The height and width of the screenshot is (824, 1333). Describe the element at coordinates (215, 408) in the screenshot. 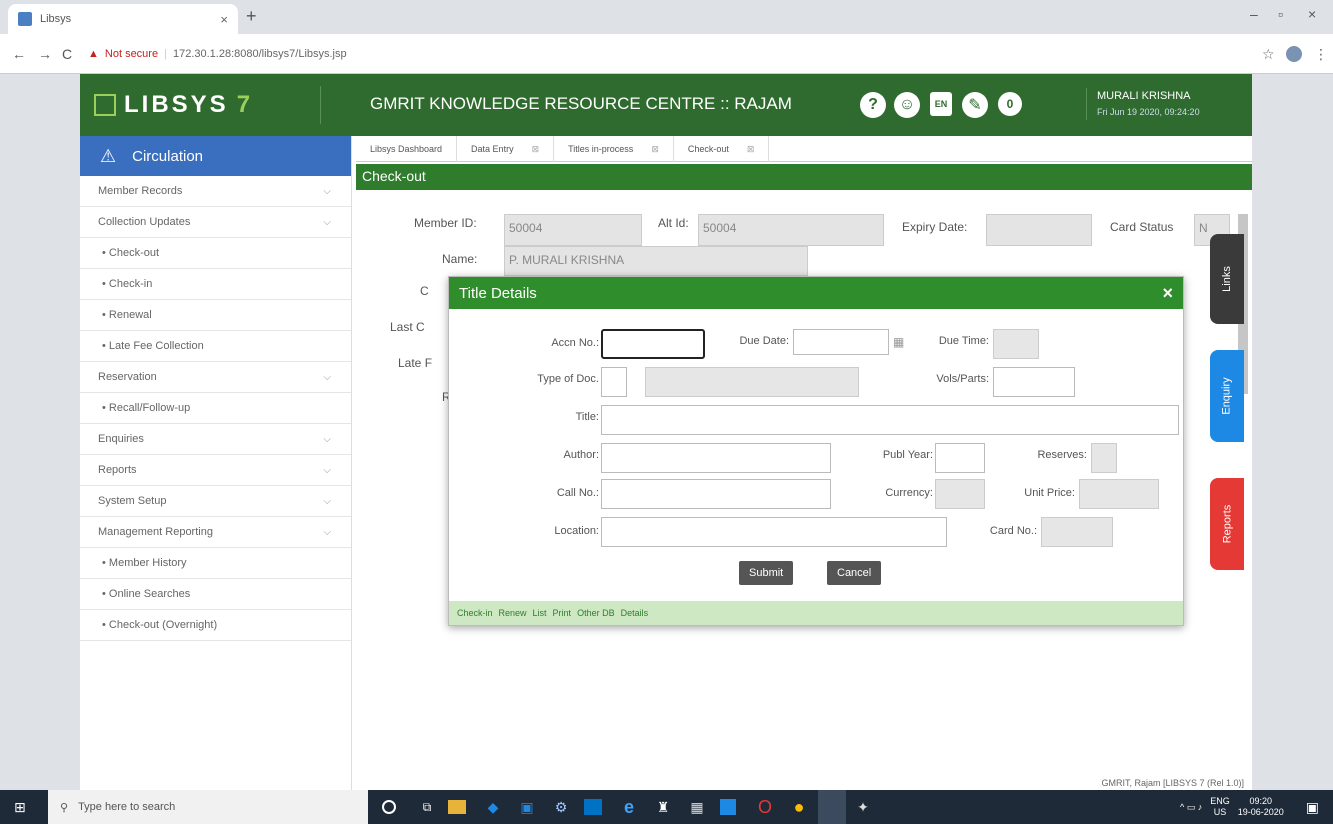

I see `sidebar-item: • Recall/Follow-up` at that location.